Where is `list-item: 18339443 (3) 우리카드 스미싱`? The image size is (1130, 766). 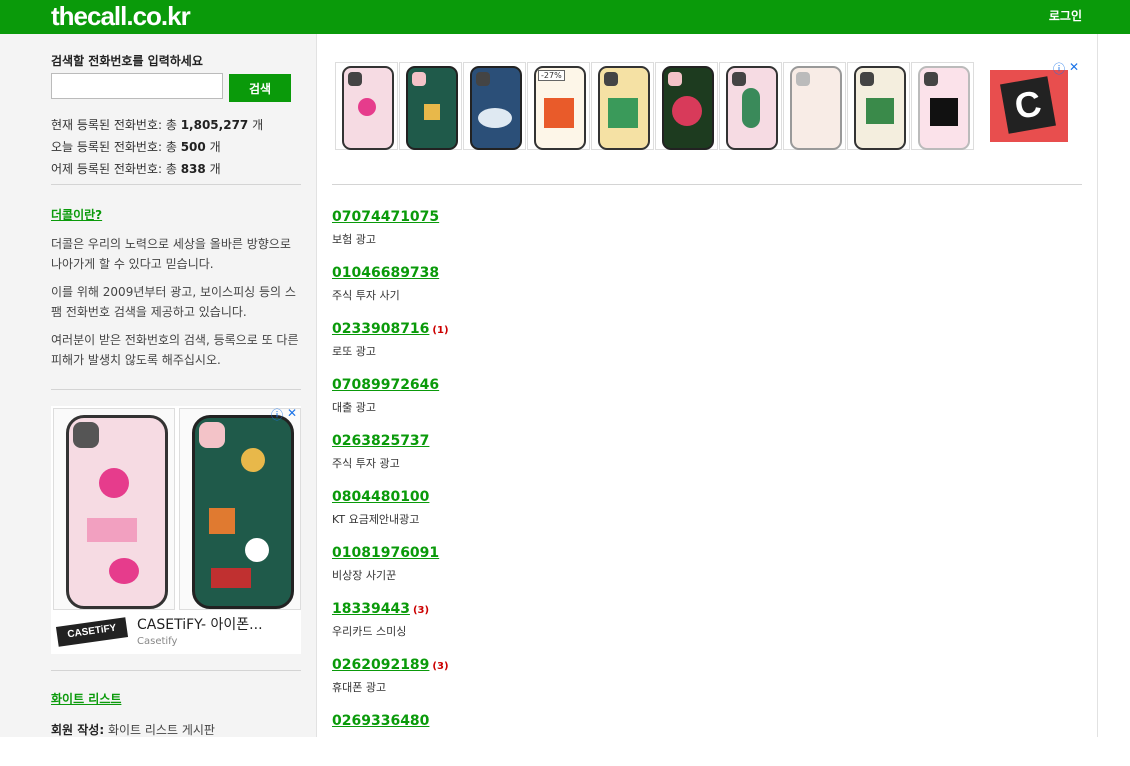 list-item: 18339443 (3) 우리카드 스미싱 is located at coordinates (702, 626).